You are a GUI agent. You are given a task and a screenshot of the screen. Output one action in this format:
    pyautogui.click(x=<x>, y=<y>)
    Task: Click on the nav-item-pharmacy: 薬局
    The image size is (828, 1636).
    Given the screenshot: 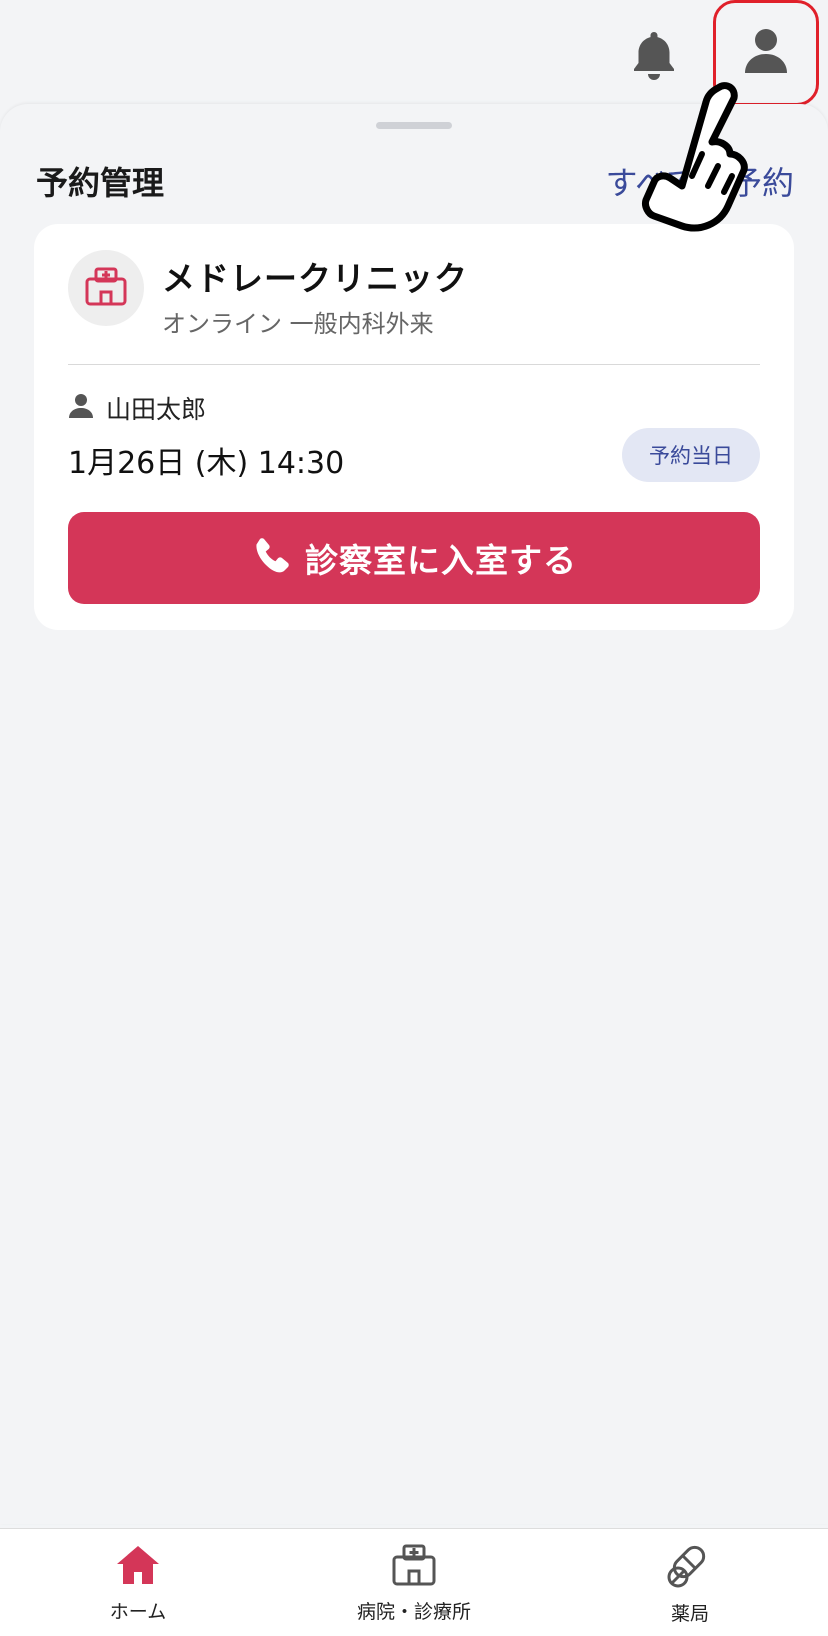 What is the action you would take?
    pyautogui.click(x=690, y=1582)
    